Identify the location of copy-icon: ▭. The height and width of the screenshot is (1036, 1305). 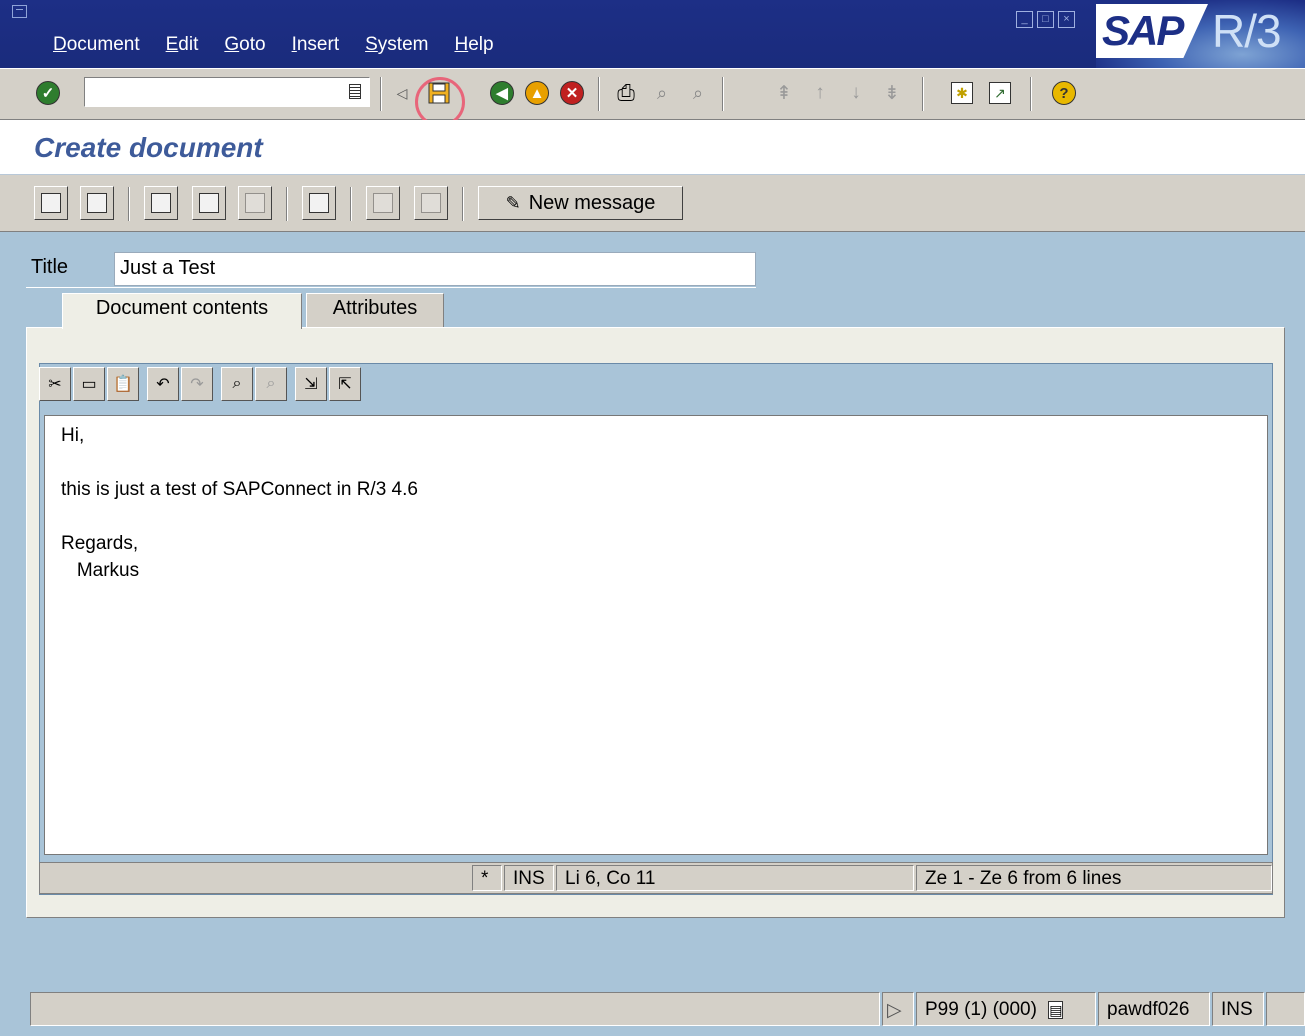
(89, 384).